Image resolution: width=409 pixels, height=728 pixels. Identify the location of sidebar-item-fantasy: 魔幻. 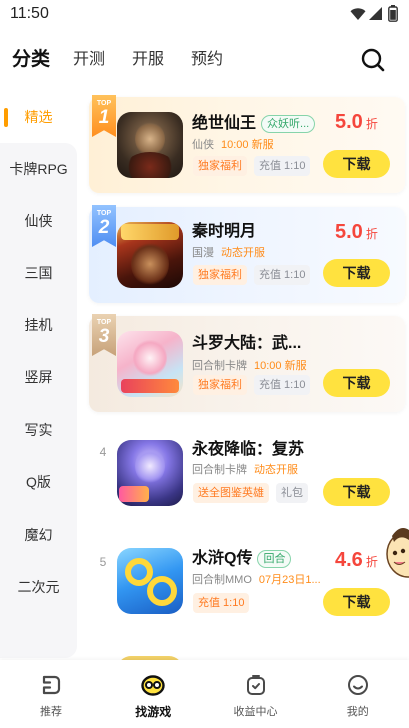
(38, 535).